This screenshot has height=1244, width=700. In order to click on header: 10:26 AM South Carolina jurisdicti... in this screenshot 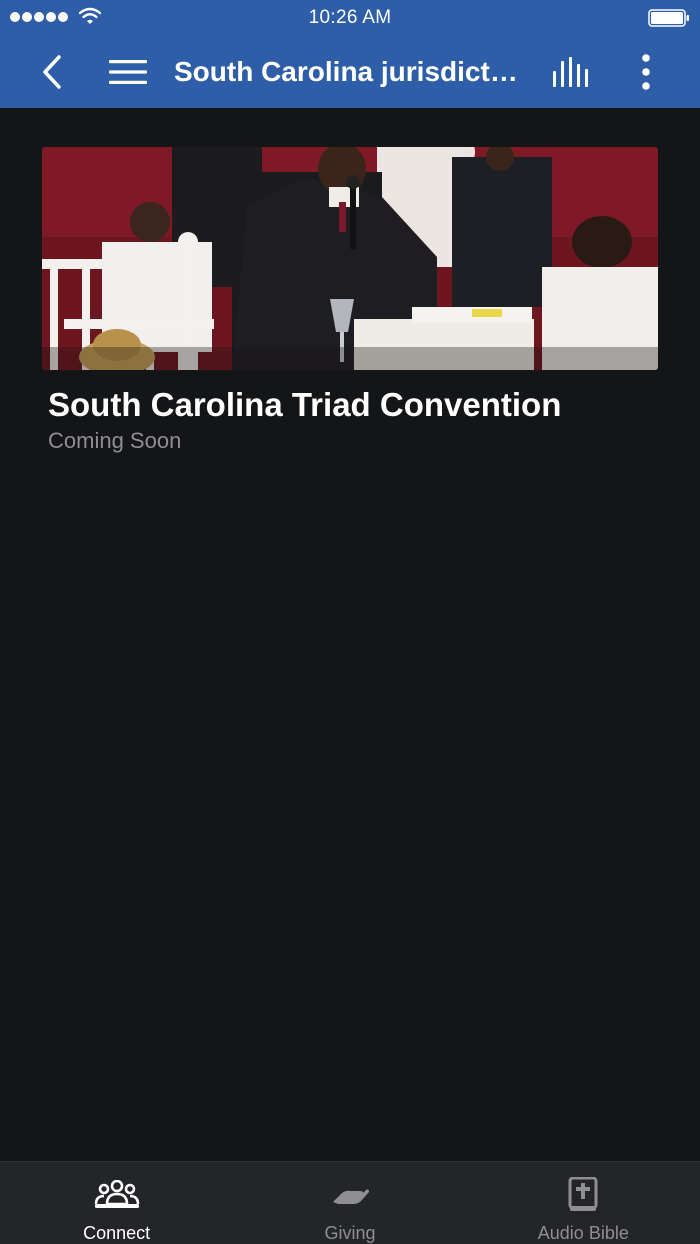, I will do `click(350, 54)`.